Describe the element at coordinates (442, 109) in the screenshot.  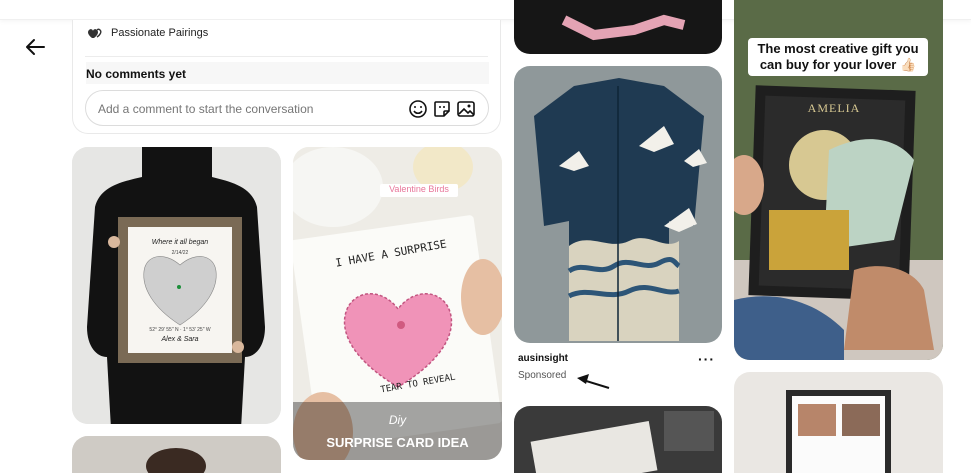
I see `sticker-icon` at that location.